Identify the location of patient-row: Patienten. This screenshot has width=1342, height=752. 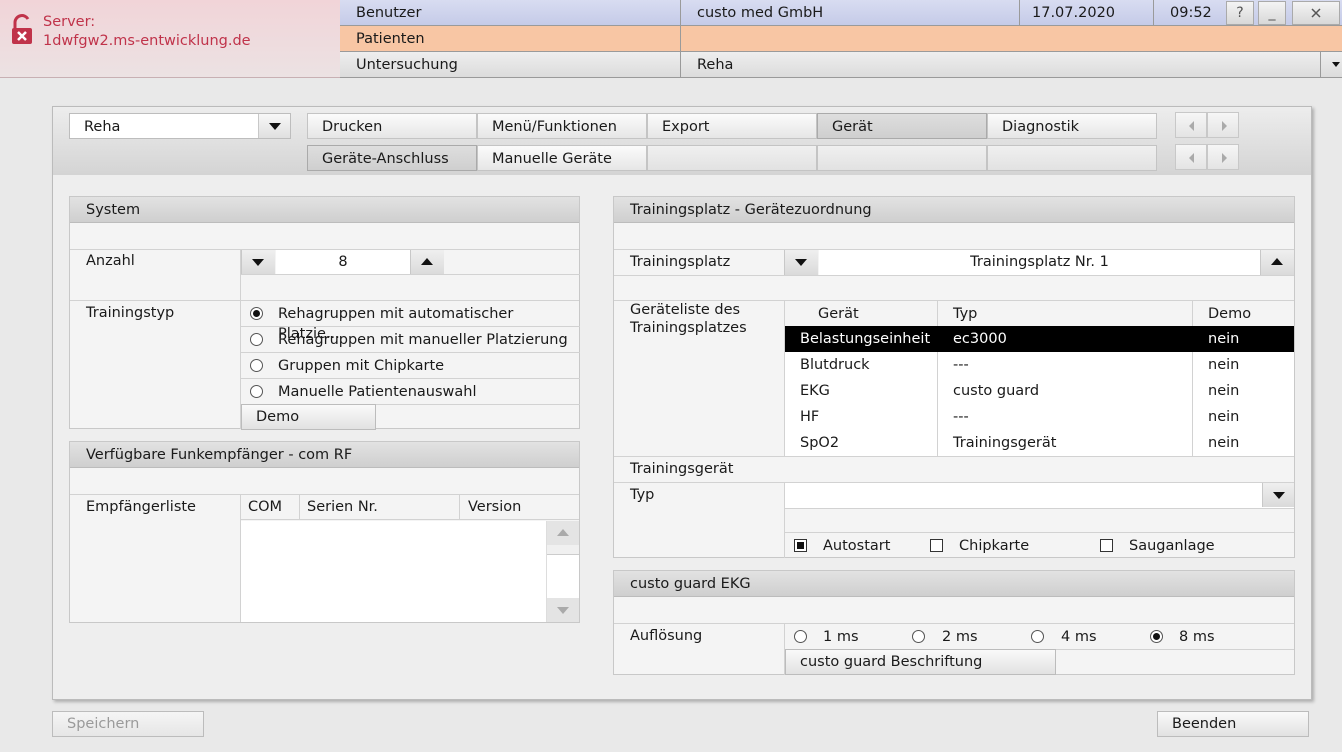
(841, 39).